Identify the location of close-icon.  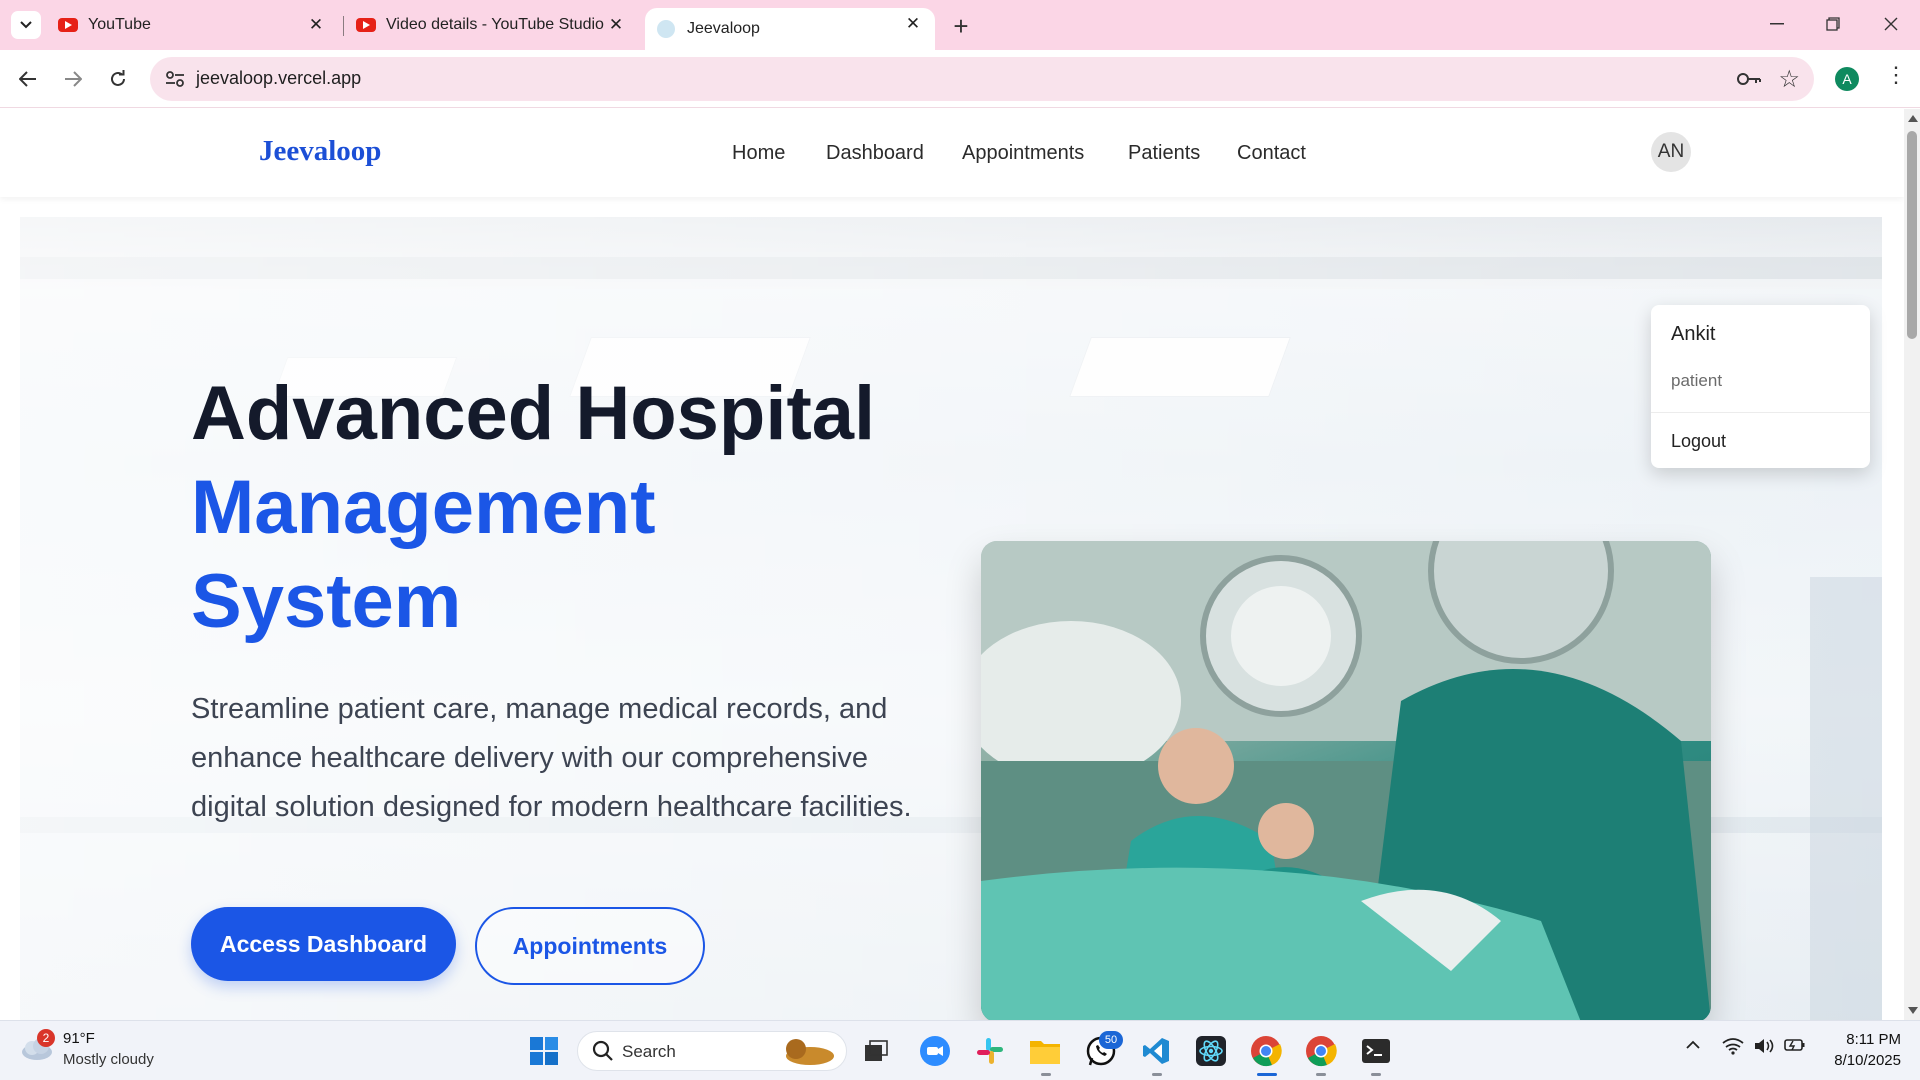
(1891, 24).